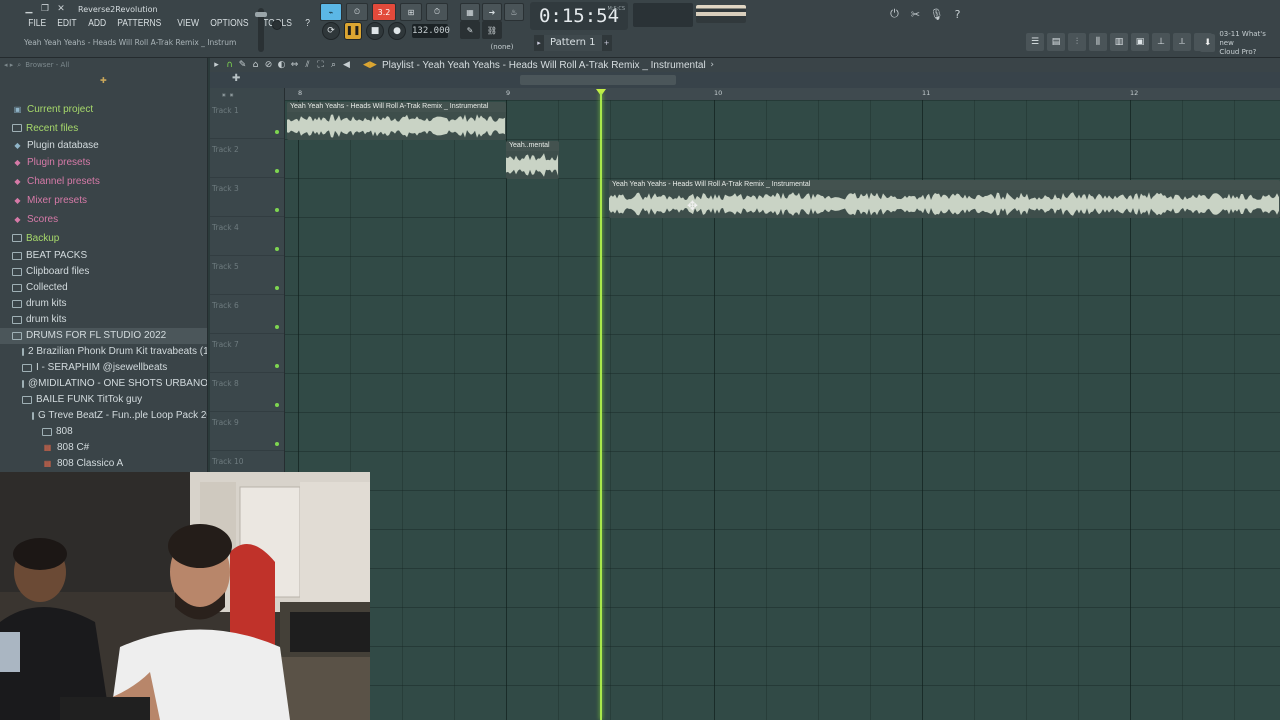 Image resolution: width=1280 pixels, height=720 pixels. Describe the element at coordinates (103, 238) in the screenshot. I see `browser-item: Backup` at that location.